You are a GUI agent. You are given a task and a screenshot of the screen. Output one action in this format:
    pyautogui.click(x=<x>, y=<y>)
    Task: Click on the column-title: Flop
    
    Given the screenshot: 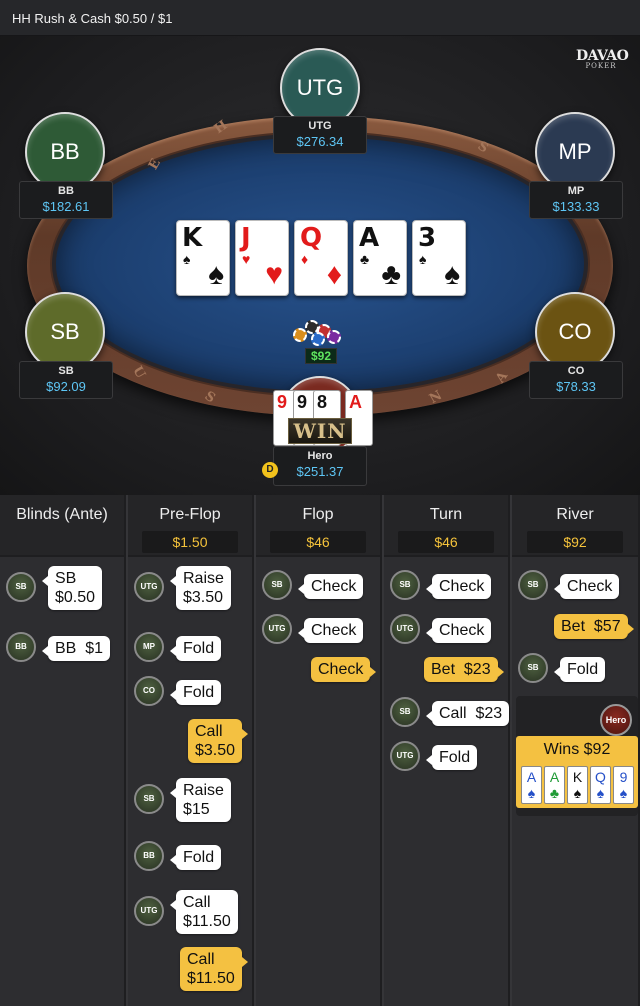 What is the action you would take?
    pyautogui.click(x=318, y=514)
    